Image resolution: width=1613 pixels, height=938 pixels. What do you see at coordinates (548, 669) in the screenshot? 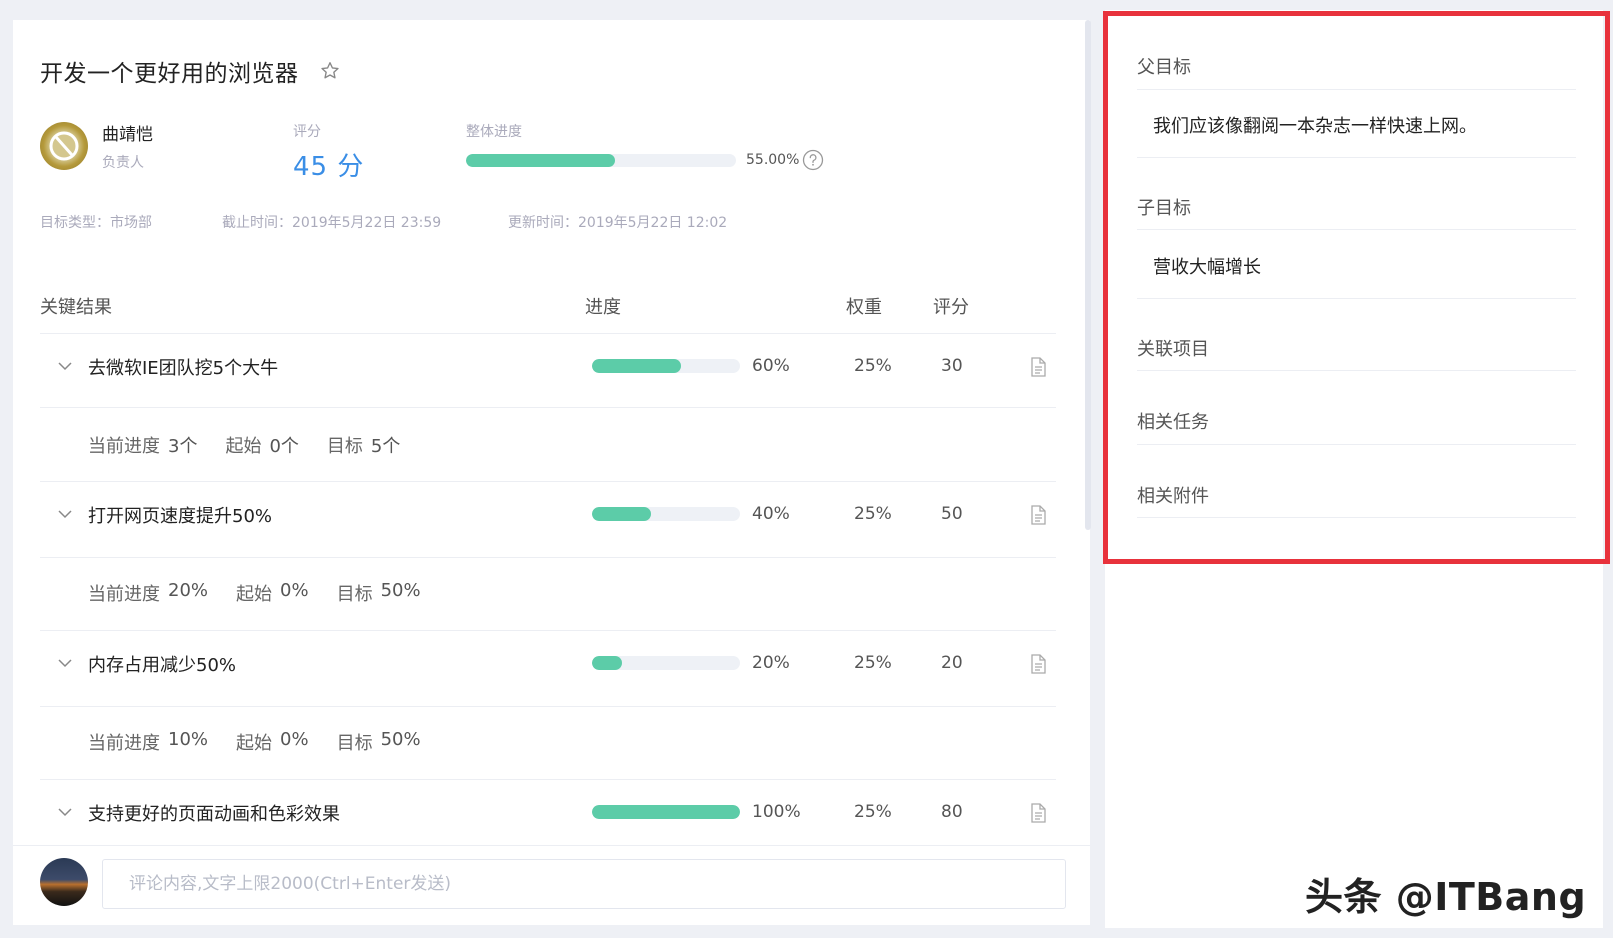
I see `key-result-row: 内存占用减少50% 20% 25% 20` at bounding box center [548, 669].